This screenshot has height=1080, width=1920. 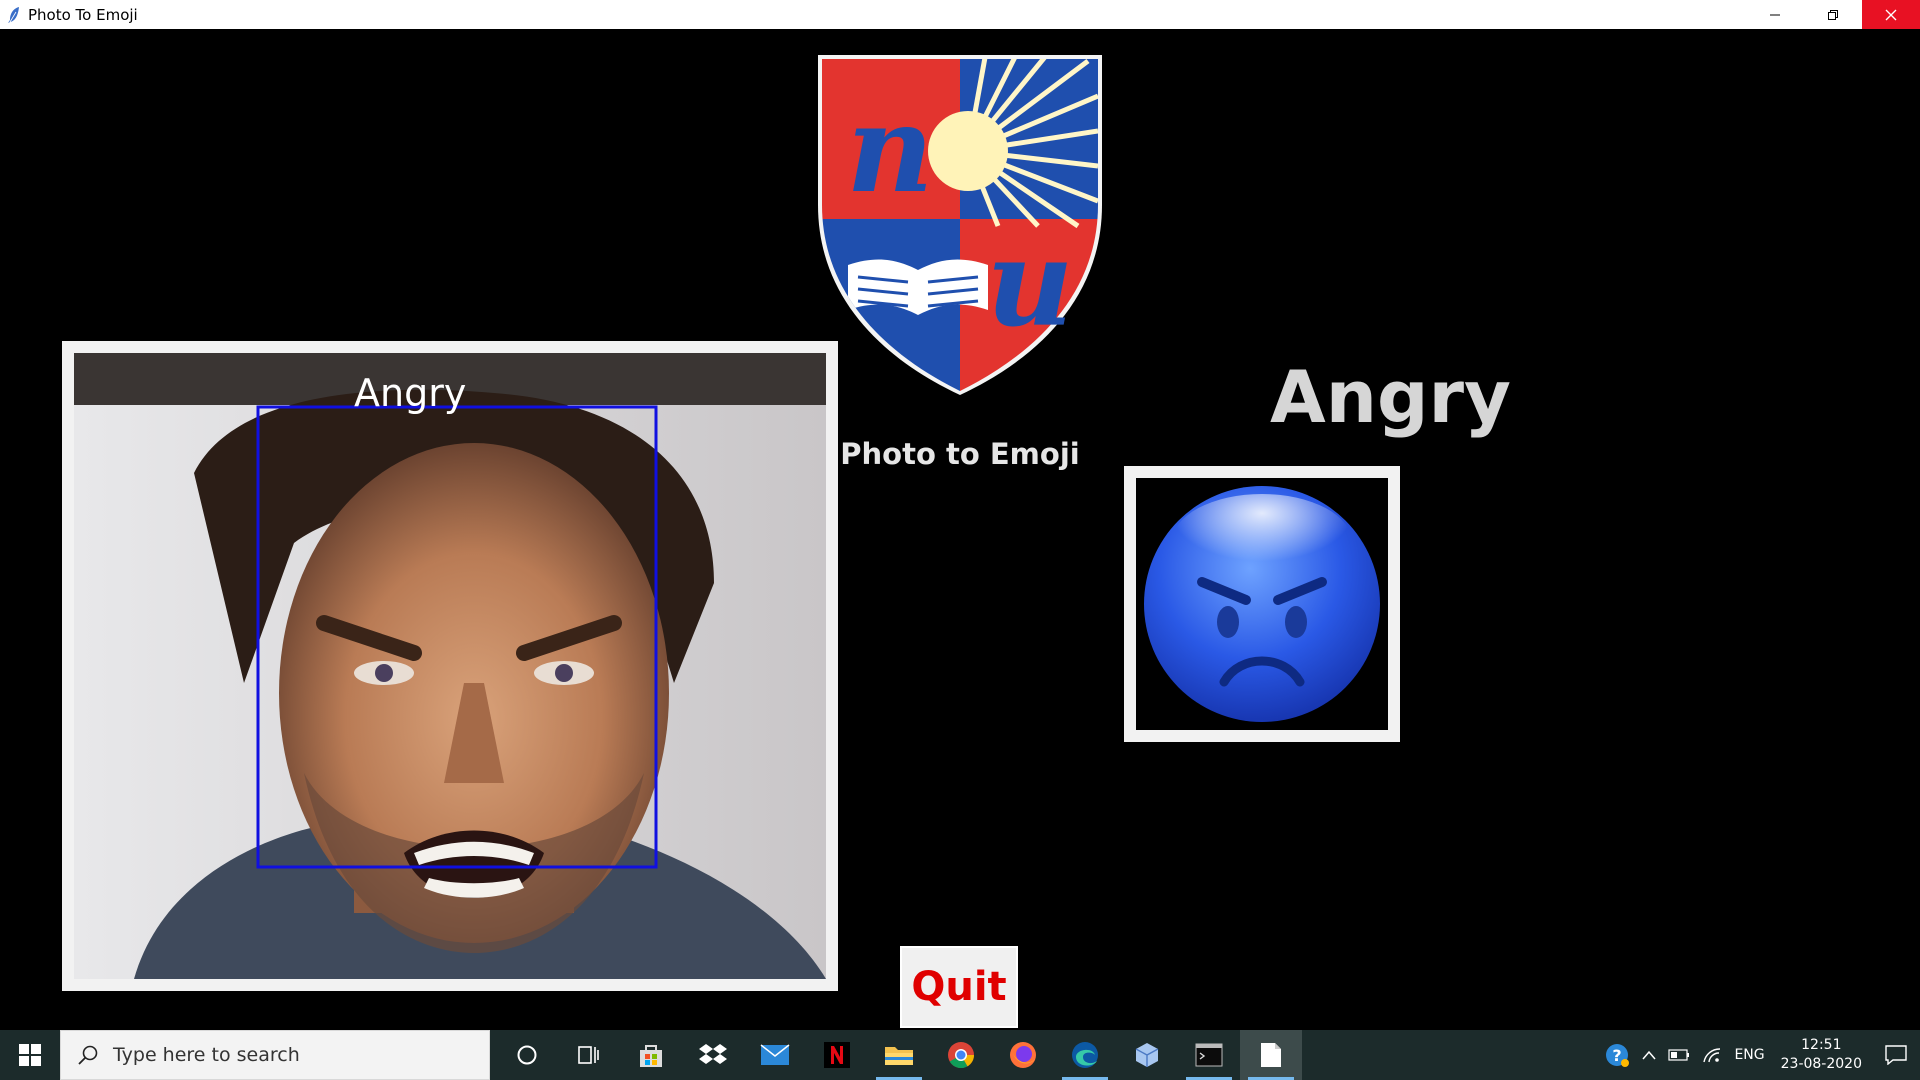 What do you see at coordinates (1023, 1055) in the screenshot?
I see `firefox-icon` at bounding box center [1023, 1055].